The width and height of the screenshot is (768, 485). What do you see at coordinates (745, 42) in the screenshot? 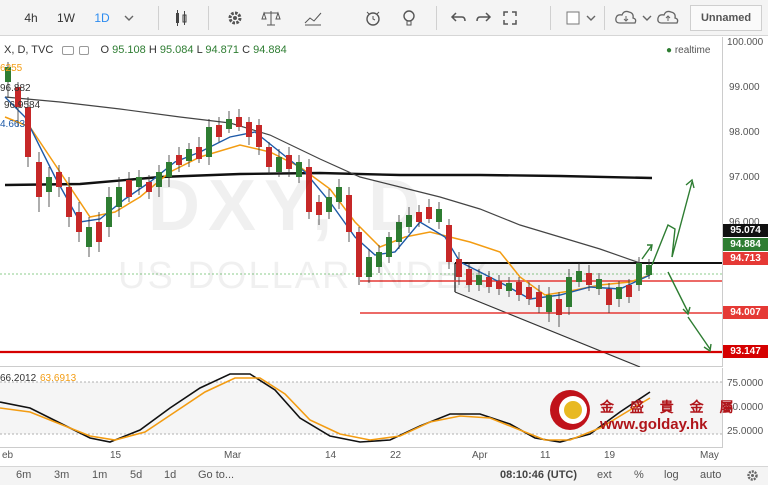
I see `price-axis-label: 100.000` at bounding box center [745, 42].